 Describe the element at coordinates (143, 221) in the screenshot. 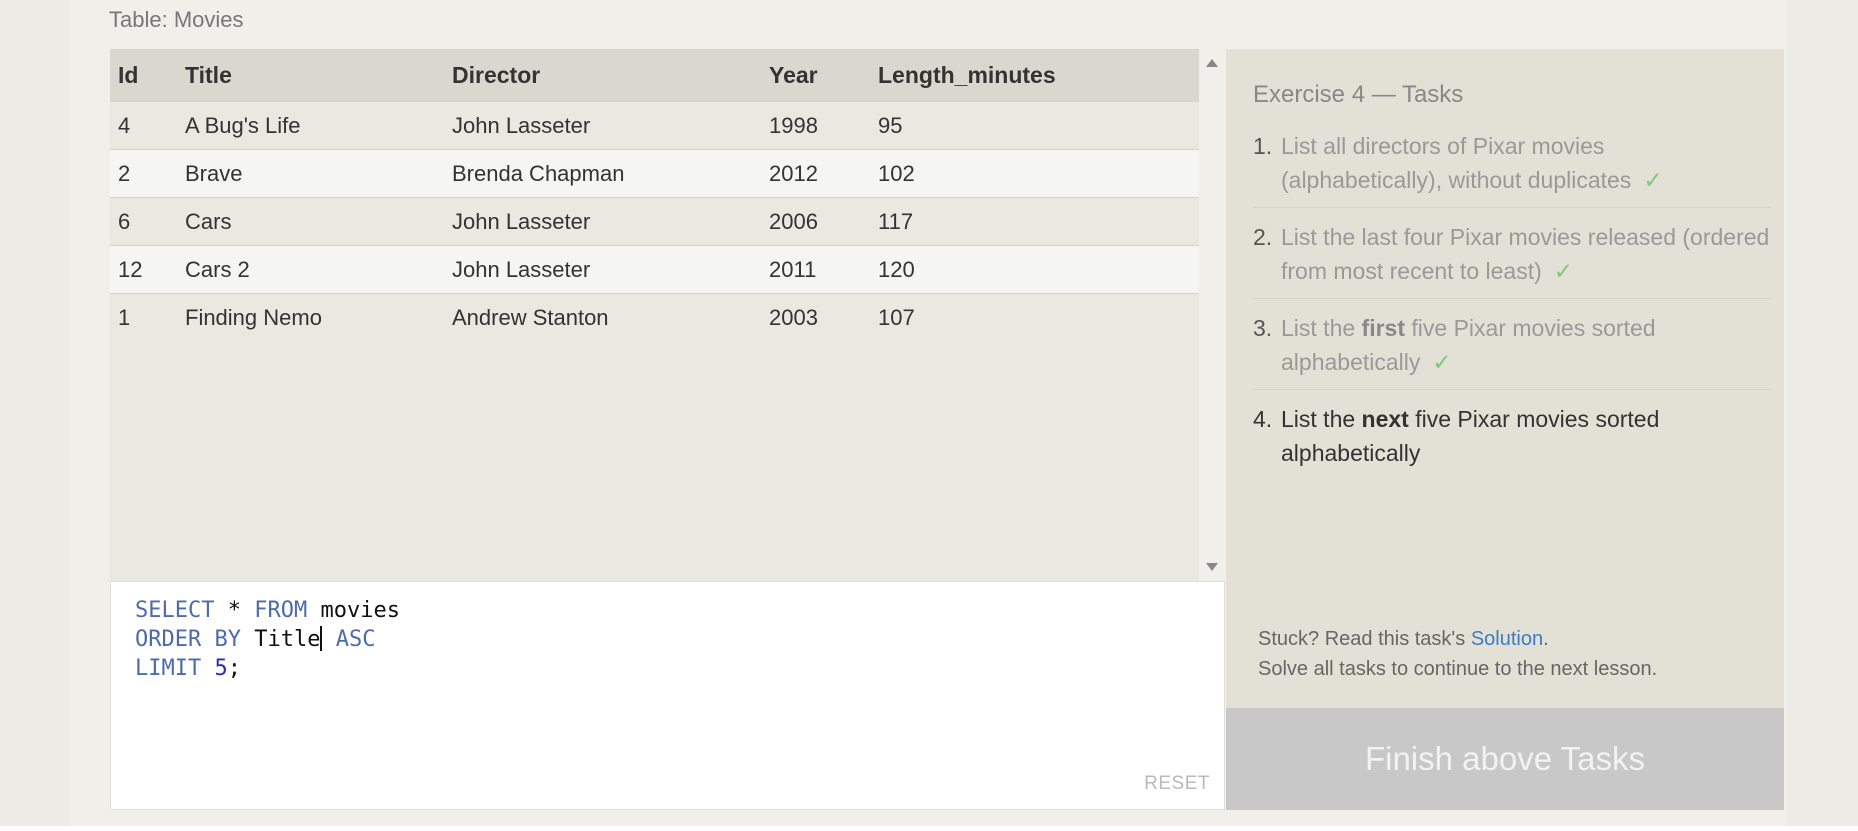

I see `cell-id: 6` at that location.